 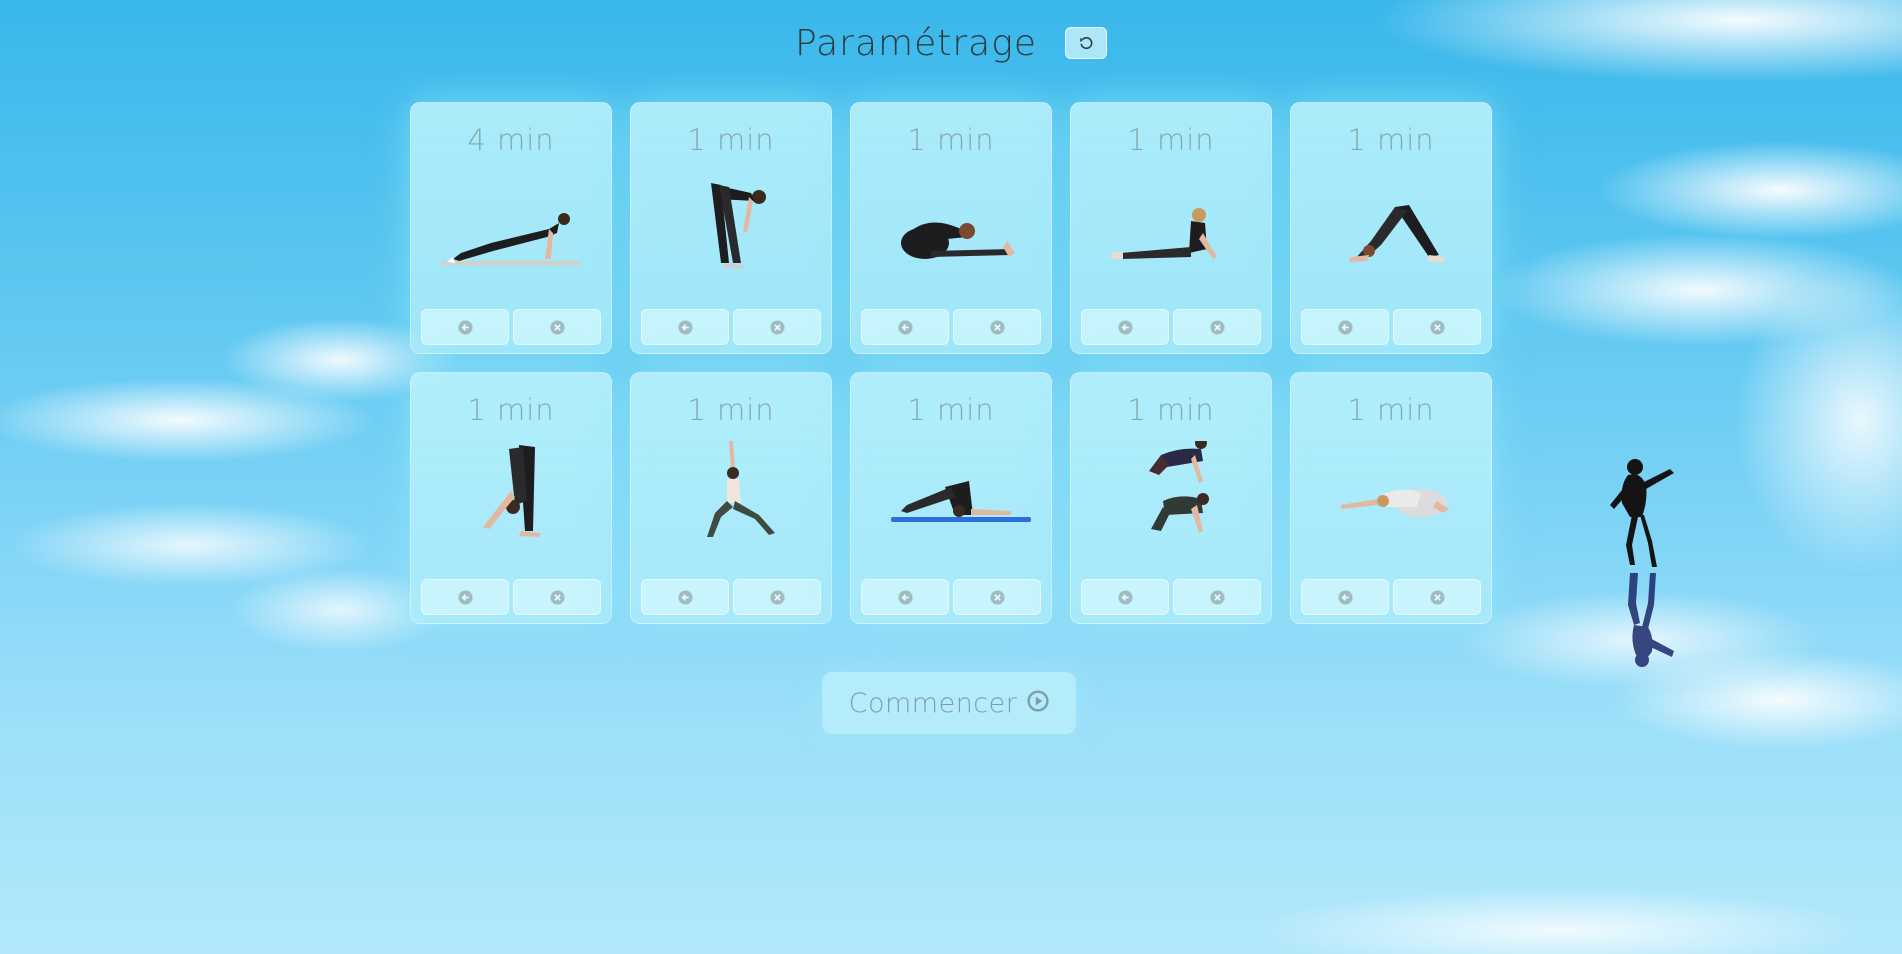 I want to click on start-button: Commencer, so click(x=949, y=703).